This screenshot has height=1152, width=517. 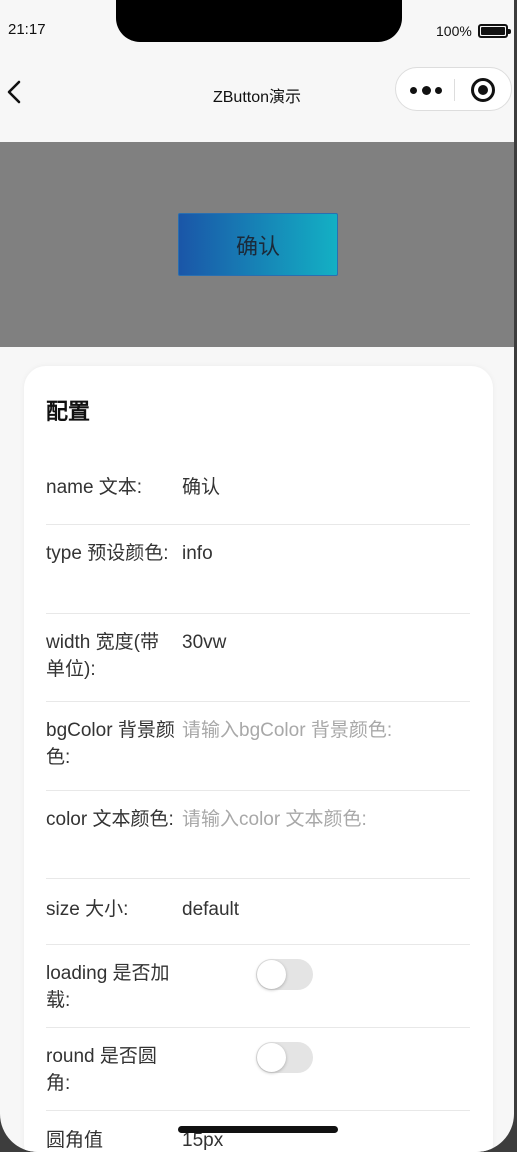 What do you see at coordinates (258, 912) in the screenshot?
I see `config-row-size: size 大小: default` at bounding box center [258, 912].